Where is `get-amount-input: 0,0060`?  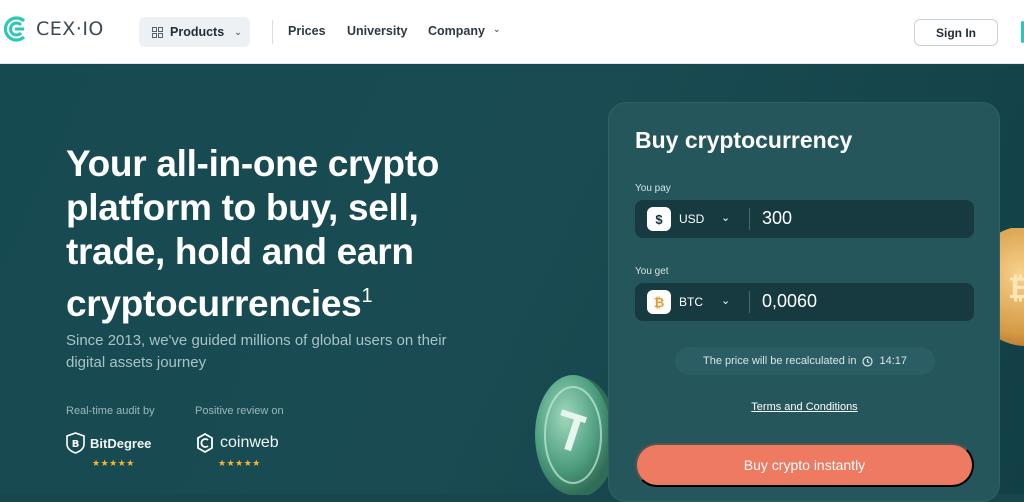
get-amount-input: 0,0060 is located at coordinates (789, 301).